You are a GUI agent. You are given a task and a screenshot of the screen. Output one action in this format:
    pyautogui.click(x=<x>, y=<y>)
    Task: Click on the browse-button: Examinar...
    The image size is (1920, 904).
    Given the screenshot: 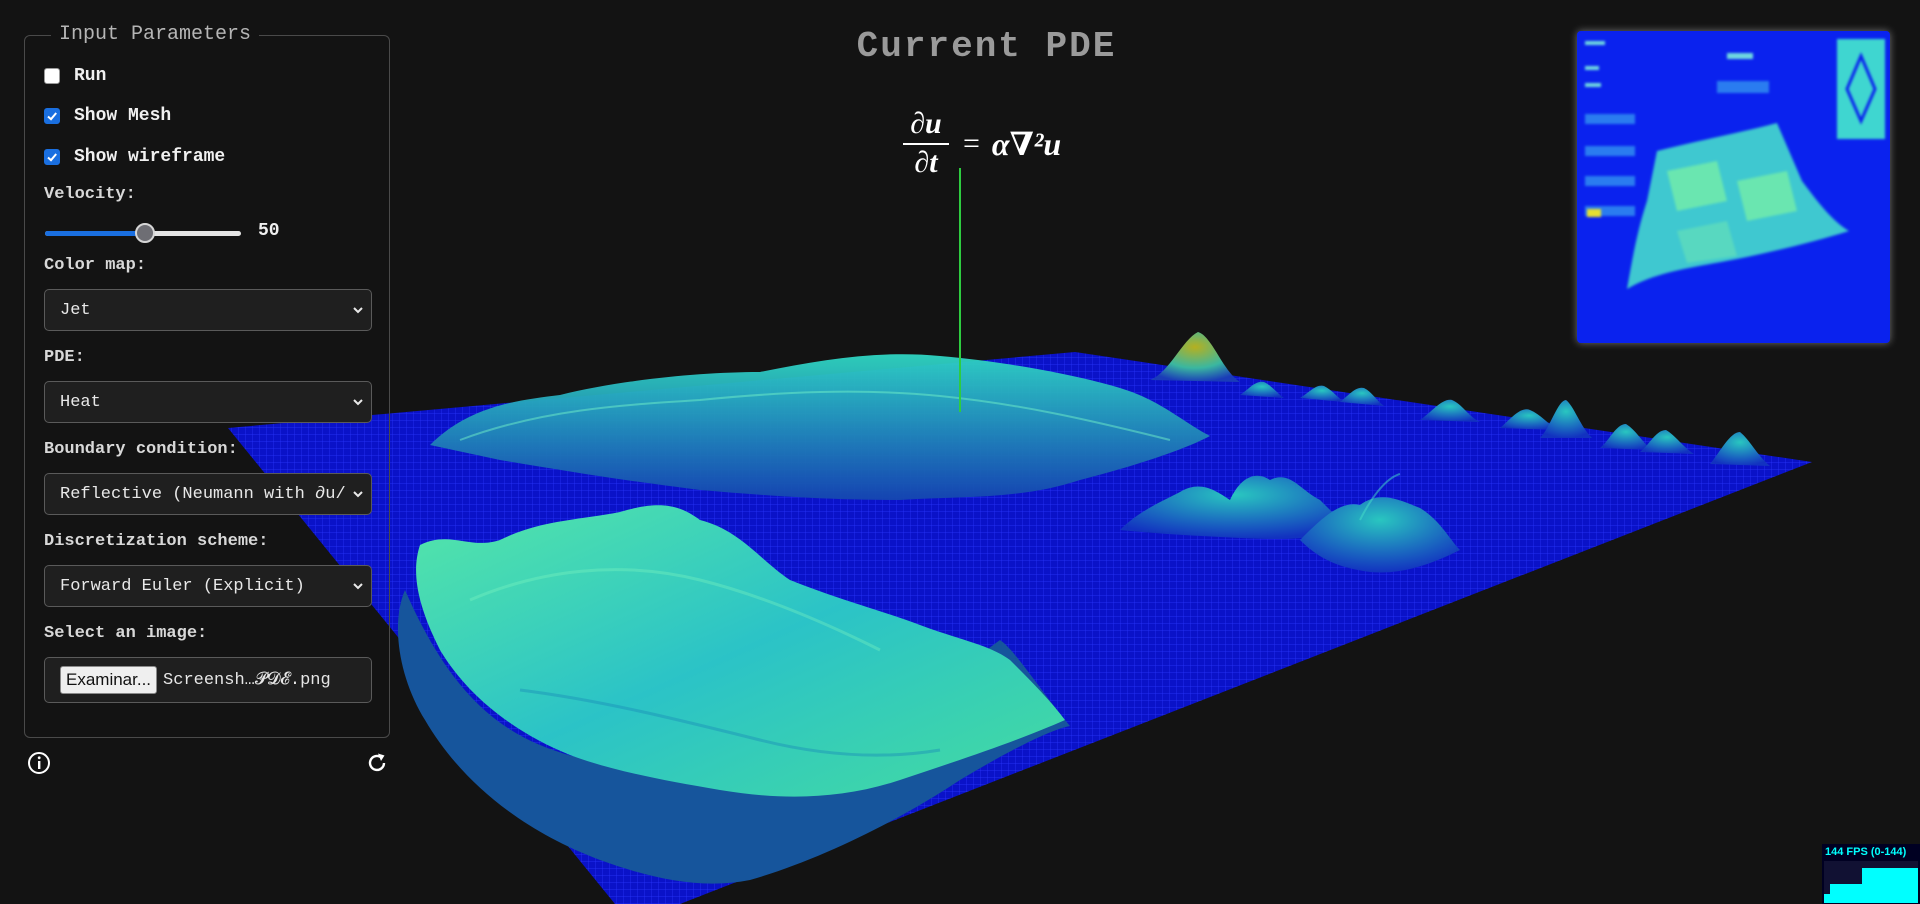 What is the action you would take?
    pyautogui.click(x=109, y=680)
    